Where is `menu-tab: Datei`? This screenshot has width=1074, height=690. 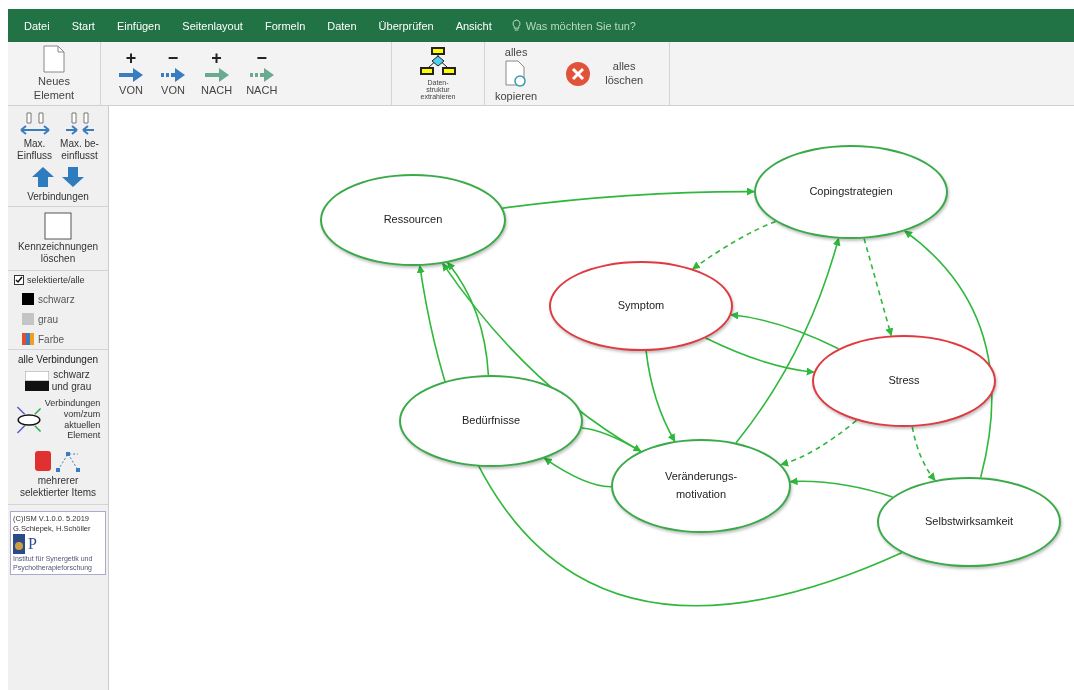
menu-tab: Datei is located at coordinates (37, 25).